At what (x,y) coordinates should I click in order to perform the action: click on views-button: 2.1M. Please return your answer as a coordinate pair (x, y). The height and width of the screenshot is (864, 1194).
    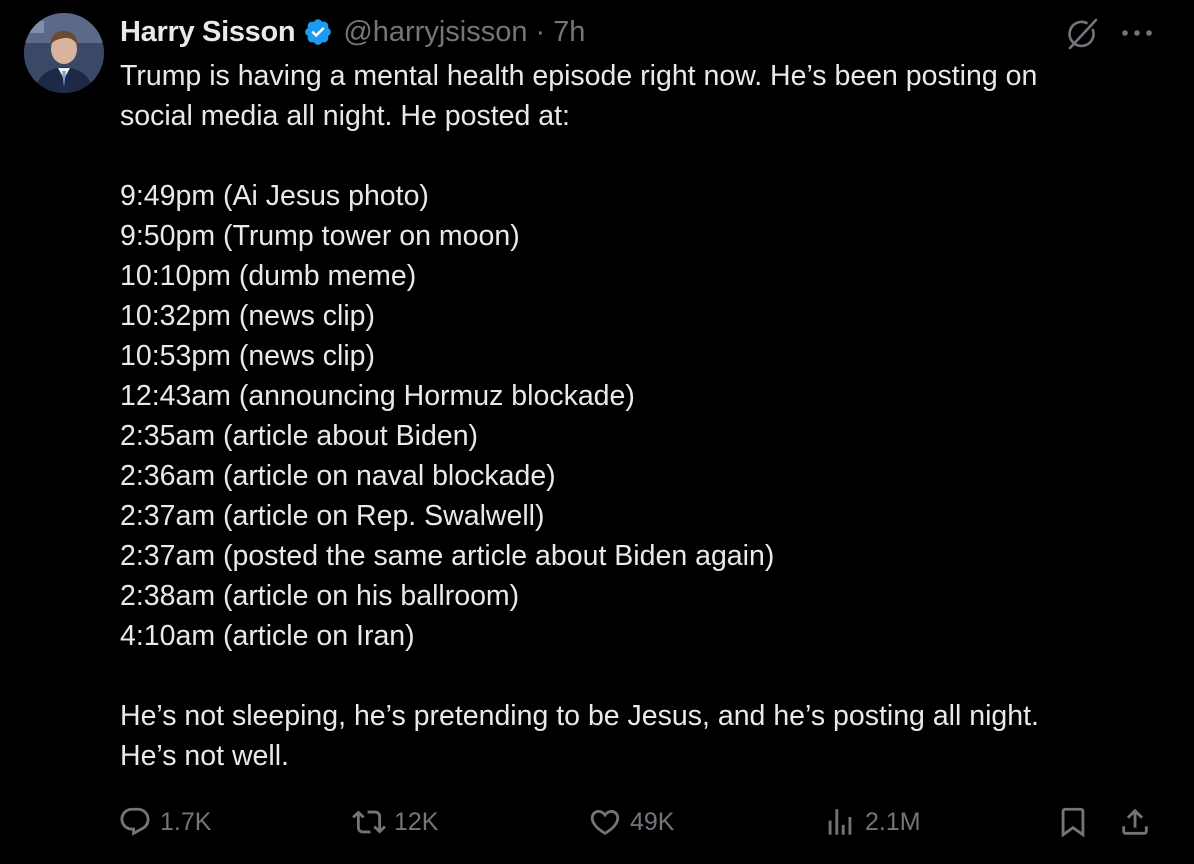
    Looking at the image, I should click on (872, 822).